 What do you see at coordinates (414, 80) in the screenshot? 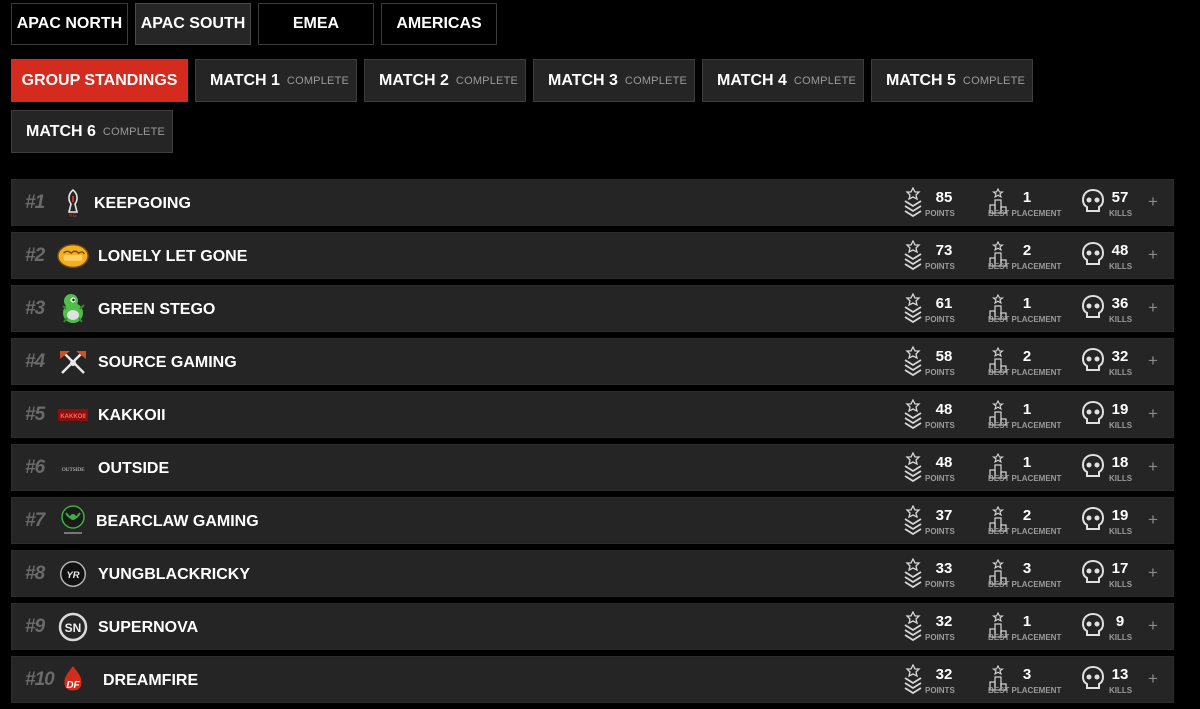
I see `tab-label: MATCH 2` at bounding box center [414, 80].